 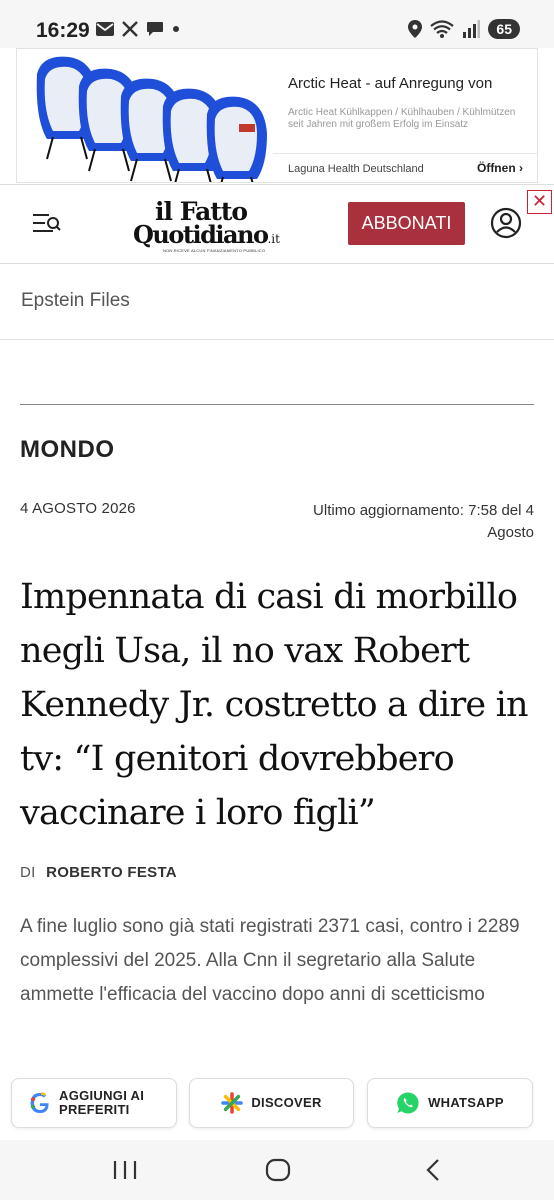 I want to click on ad-footer: Laguna Health Deutschland Öffnen ›, so click(x=405, y=167).